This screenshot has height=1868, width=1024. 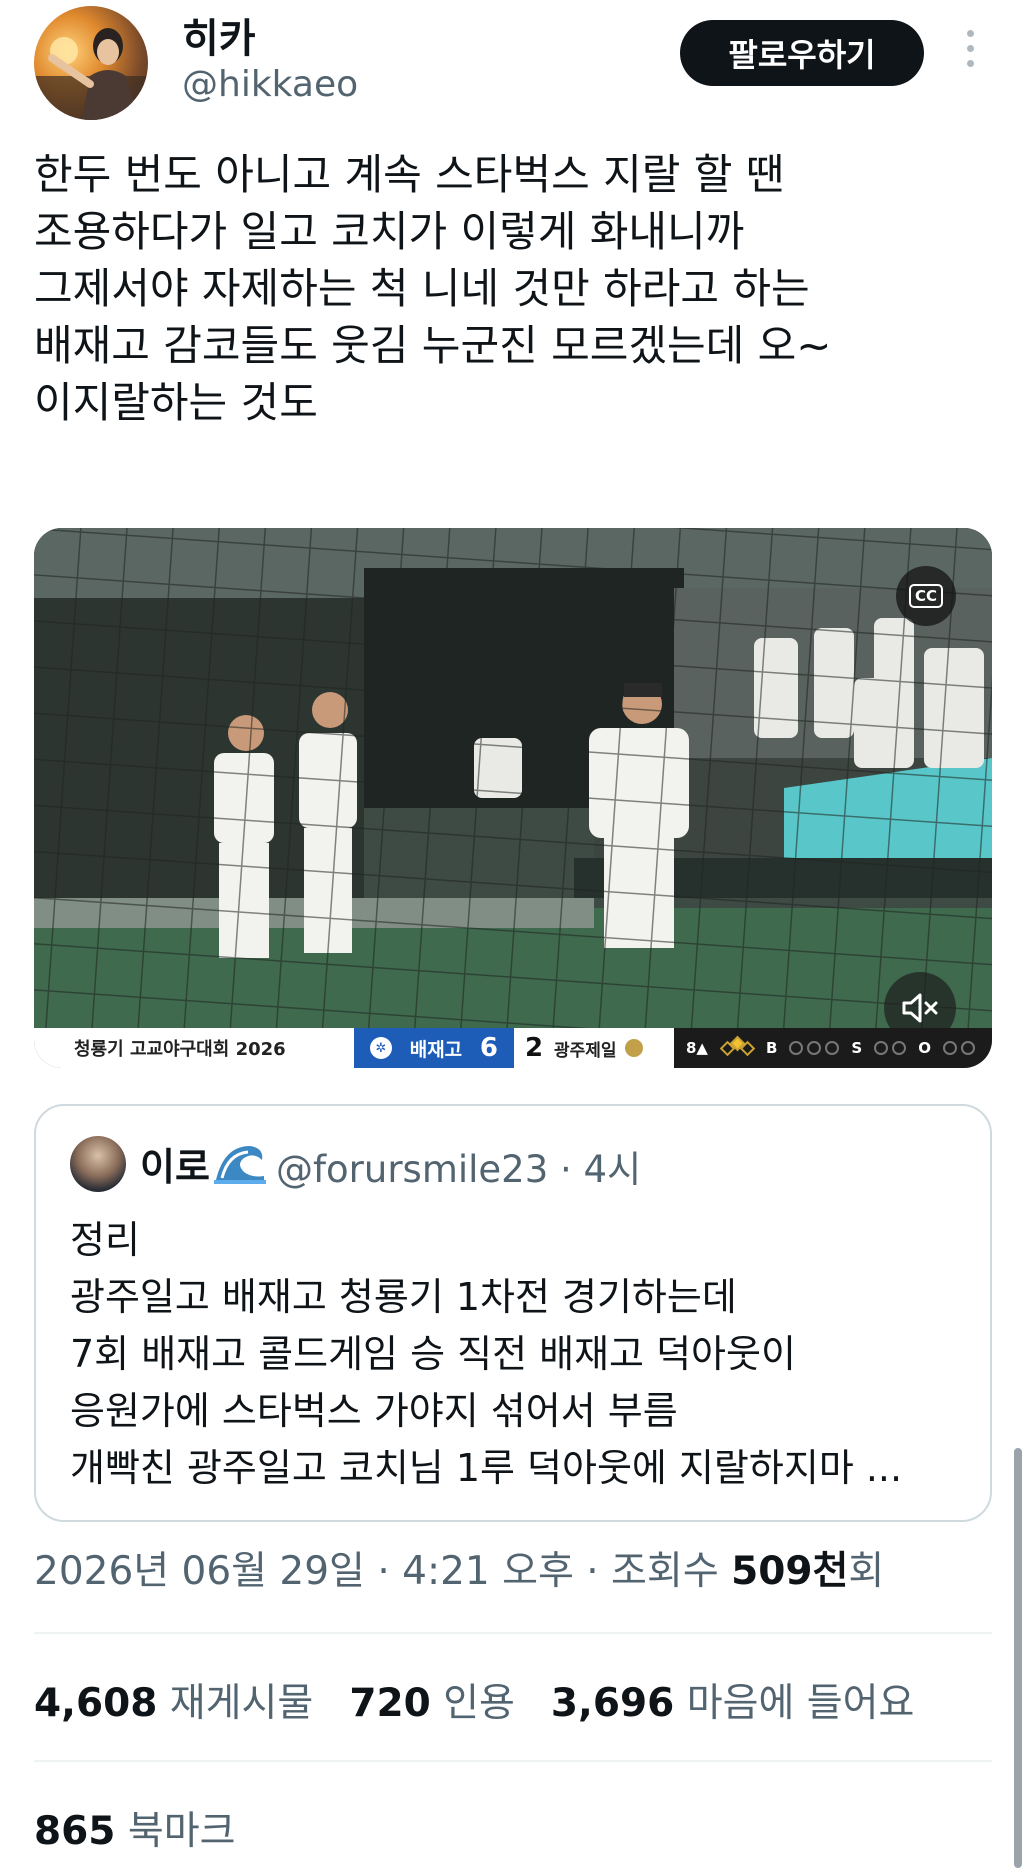 What do you see at coordinates (790, 1571) in the screenshot?
I see `views-count: 509천` at bounding box center [790, 1571].